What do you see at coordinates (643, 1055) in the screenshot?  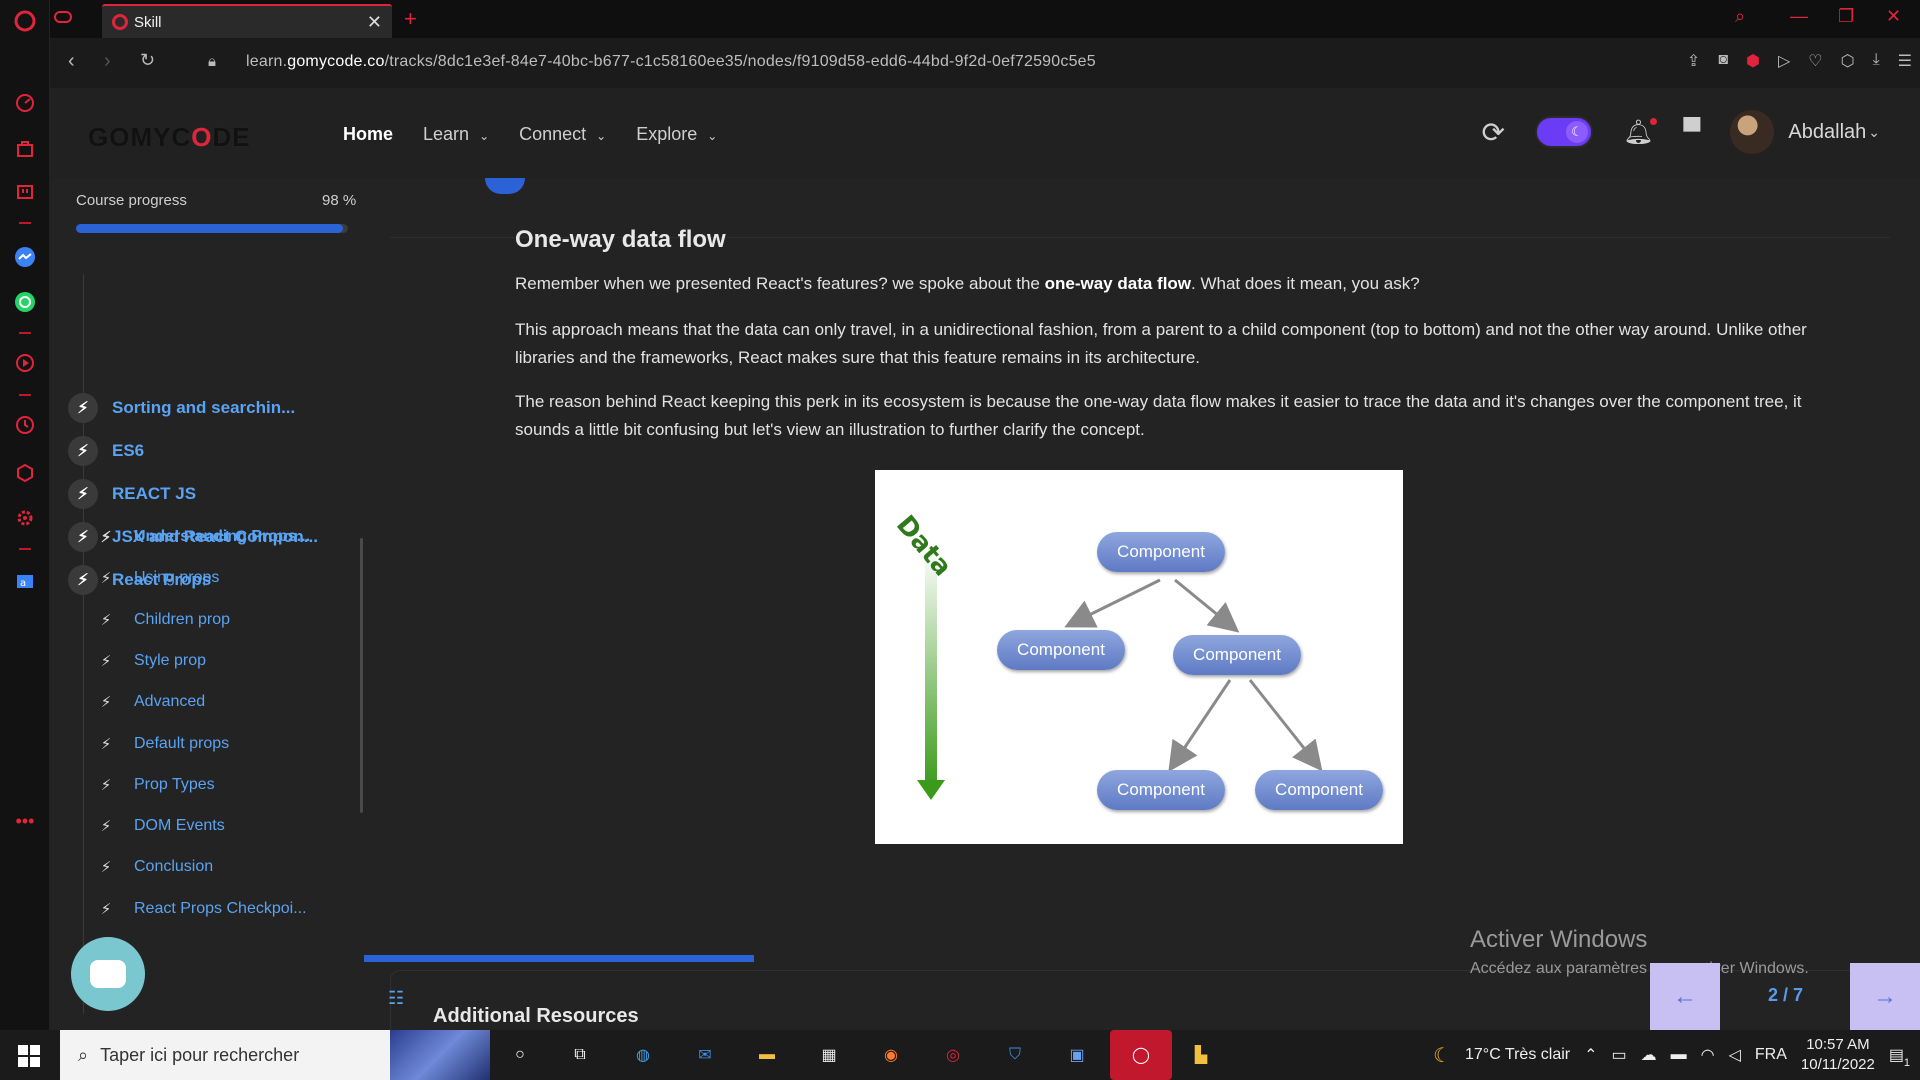 I see `edge-icon: ◍` at bounding box center [643, 1055].